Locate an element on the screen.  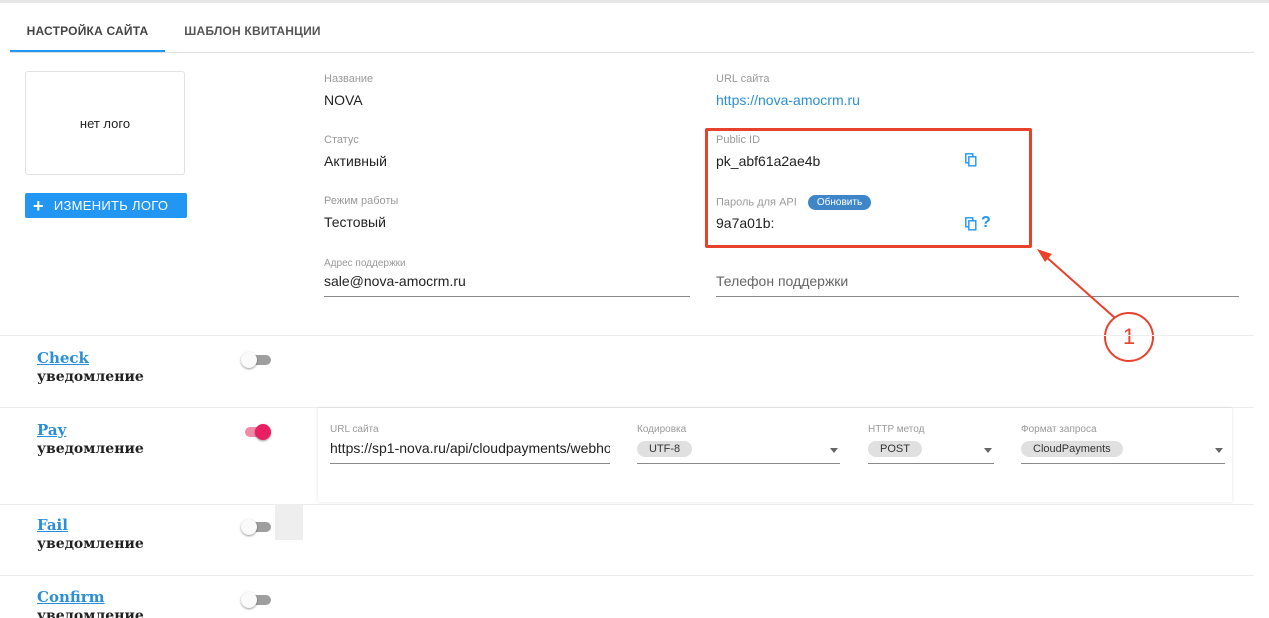
site-url-field: URL сайта https://nova-amocrm.ru is located at coordinates (788, 90).